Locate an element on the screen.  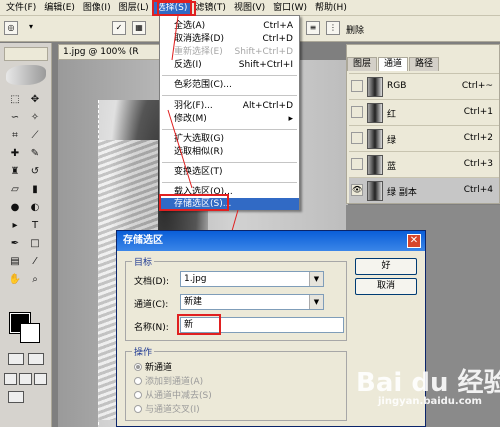
menu-item-shortcut: Ctrl+A is located at coordinates (278, 26).